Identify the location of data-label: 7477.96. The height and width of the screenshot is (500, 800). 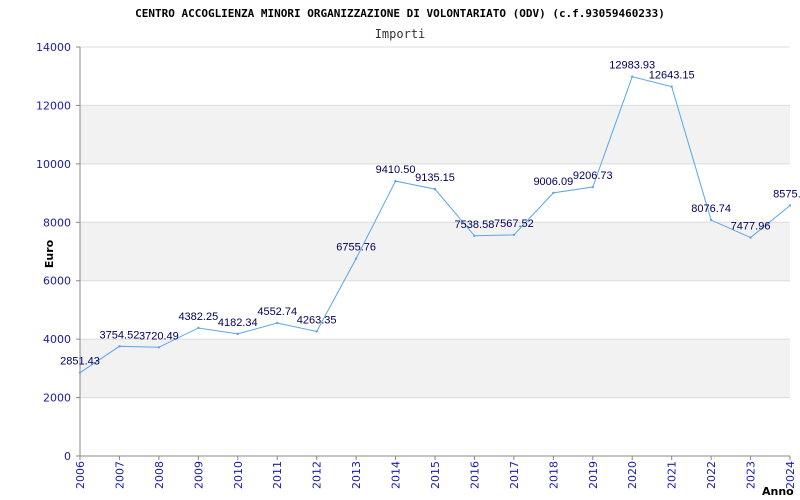
(751, 227).